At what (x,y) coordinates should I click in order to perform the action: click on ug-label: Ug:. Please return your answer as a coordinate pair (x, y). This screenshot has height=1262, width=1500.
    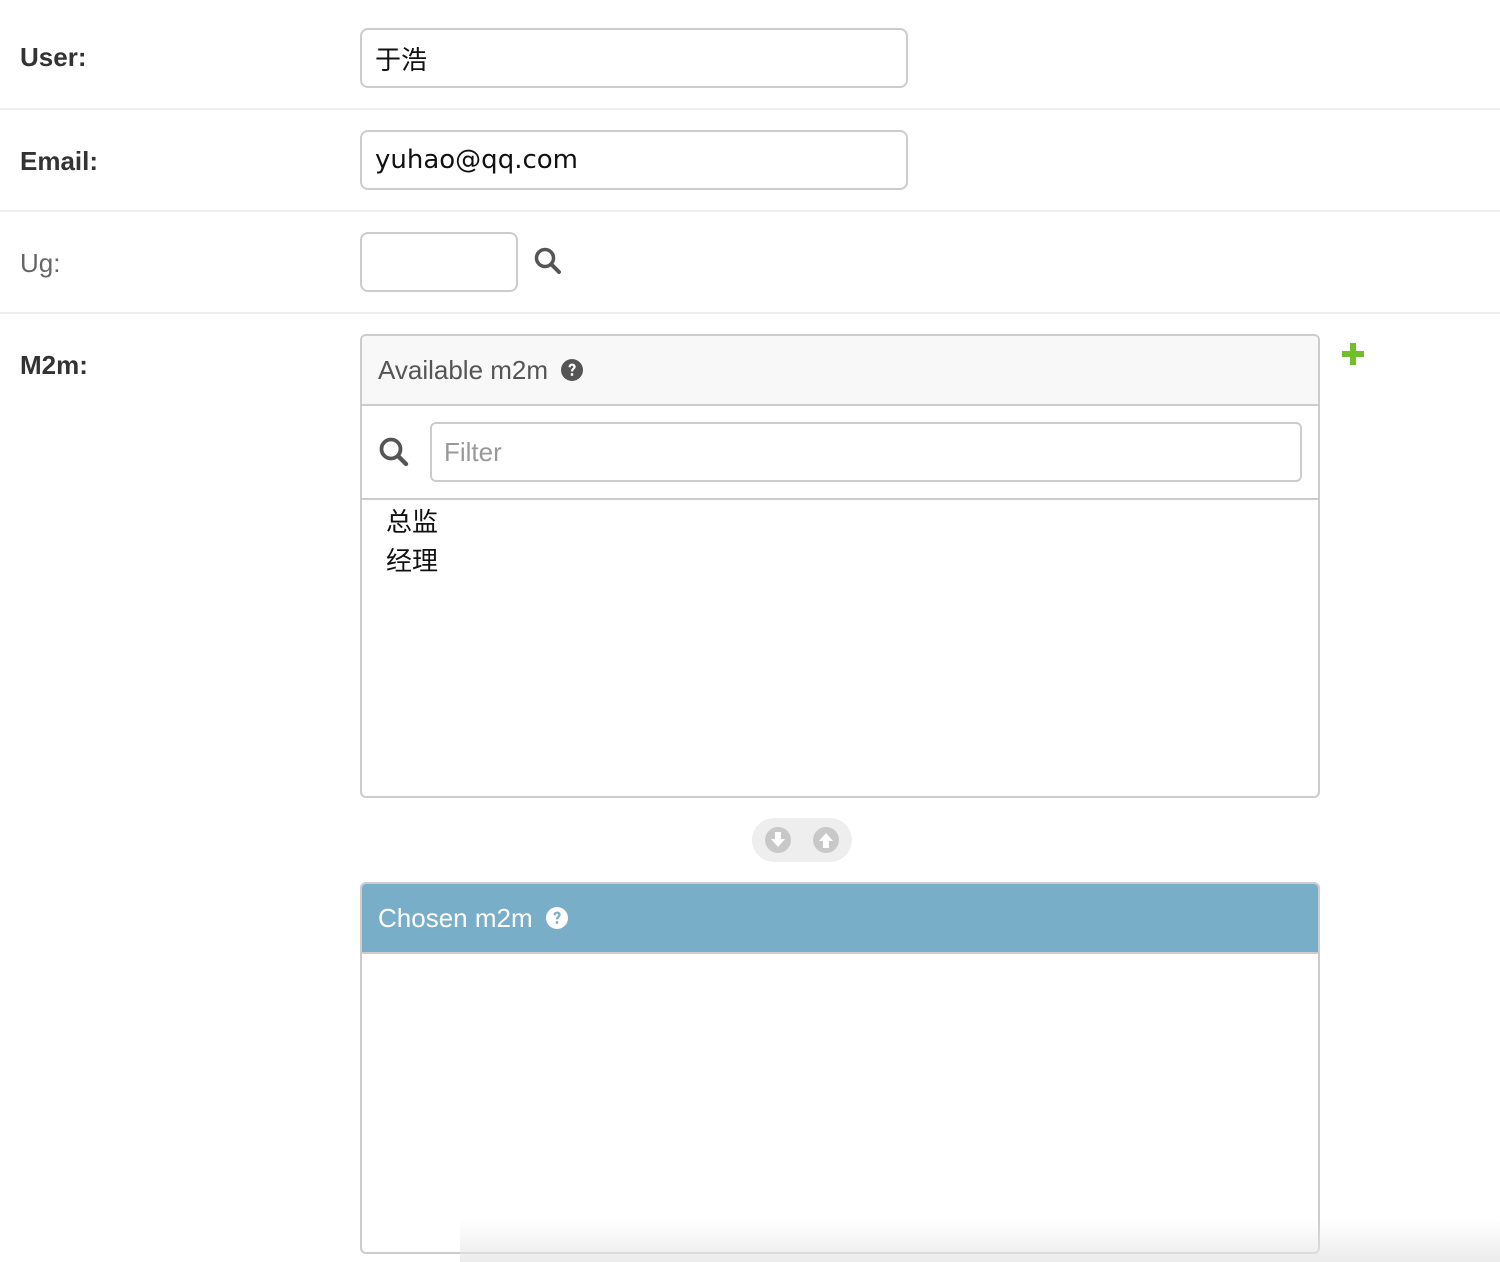
    Looking at the image, I should click on (40, 263).